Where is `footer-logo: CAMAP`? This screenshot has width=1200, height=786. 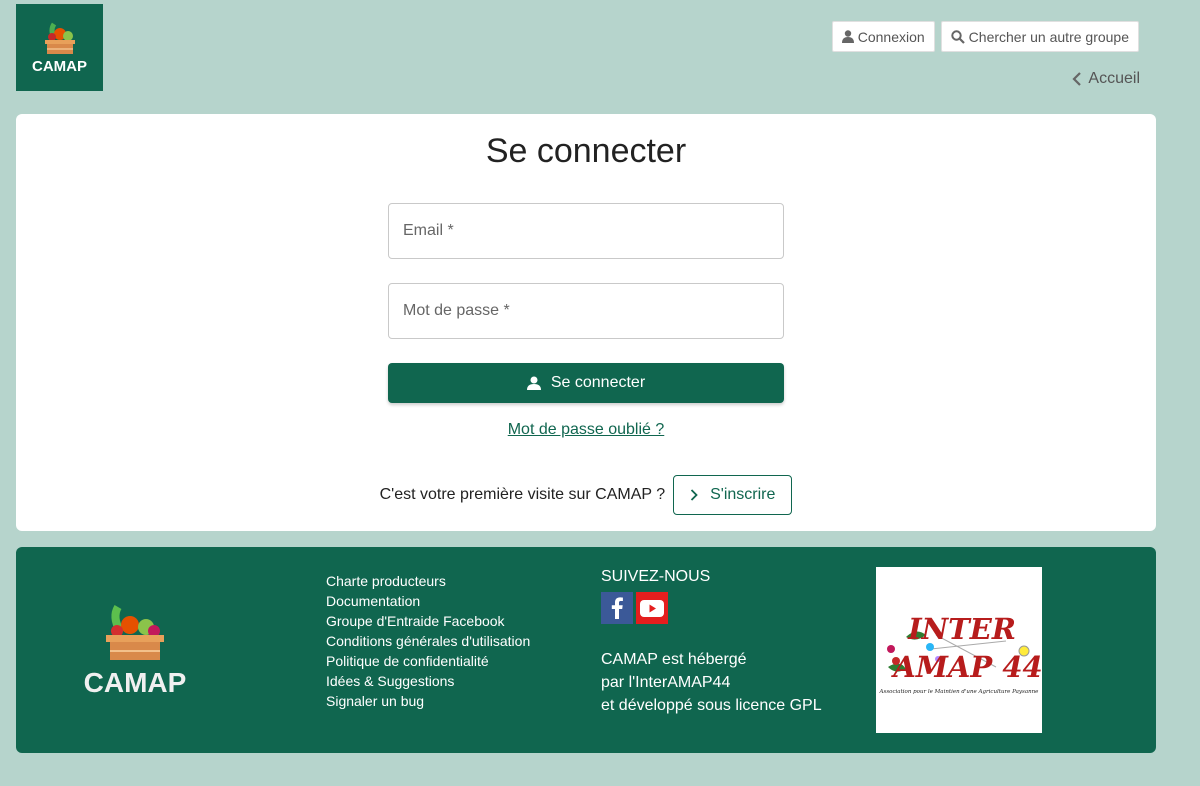 footer-logo: CAMAP is located at coordinates (135, 651).